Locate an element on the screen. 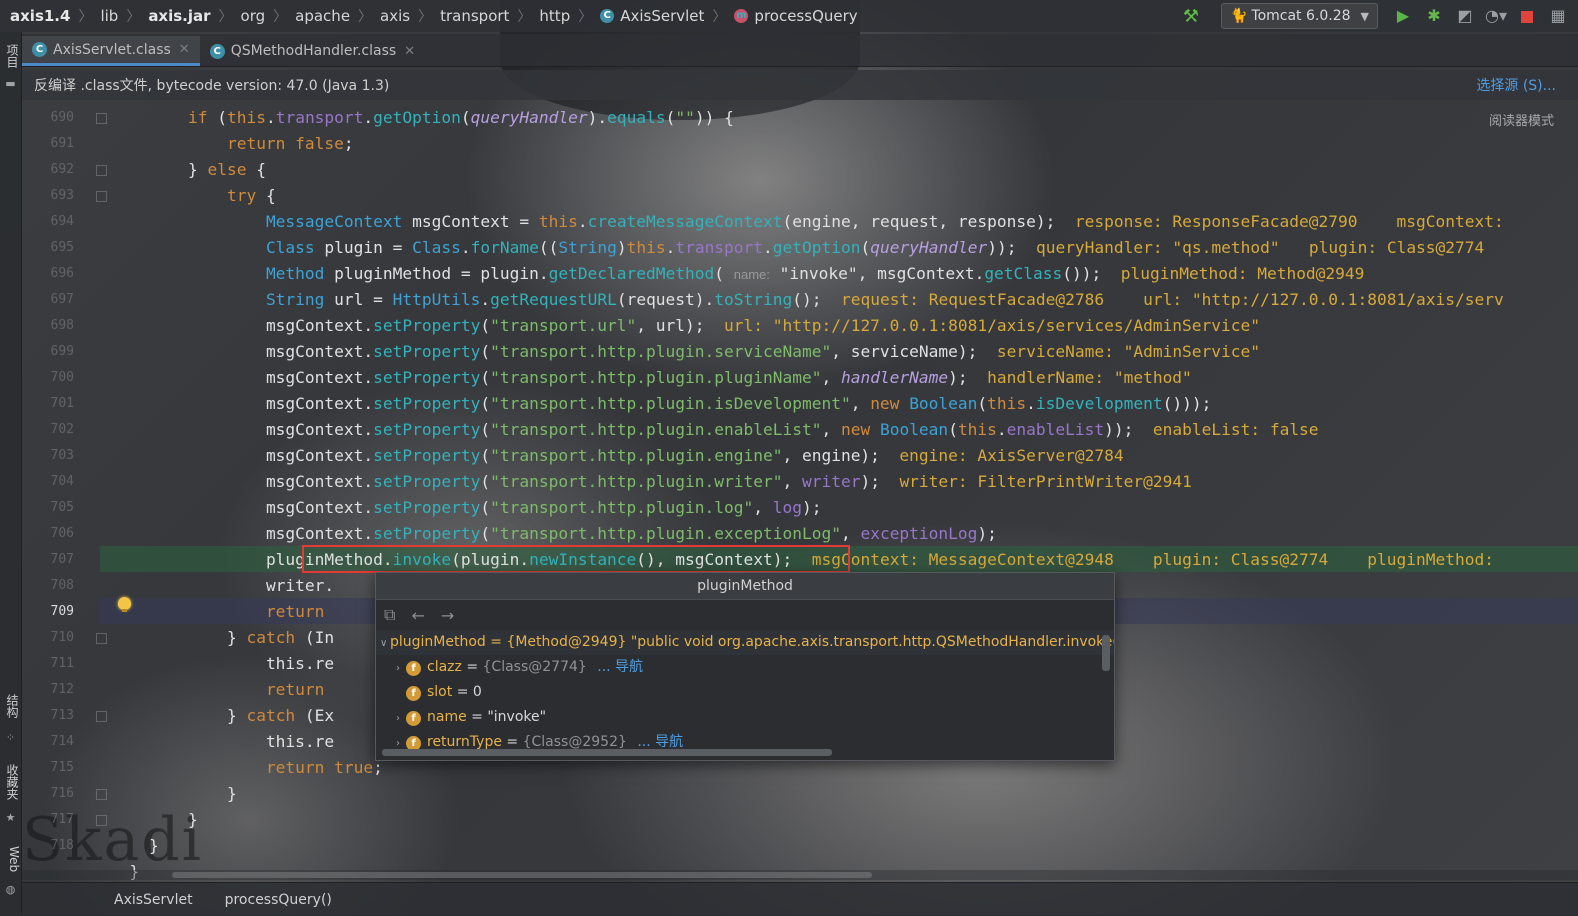  inline-debug-value: pluginMethod: is located at coordinates (1430, 559).